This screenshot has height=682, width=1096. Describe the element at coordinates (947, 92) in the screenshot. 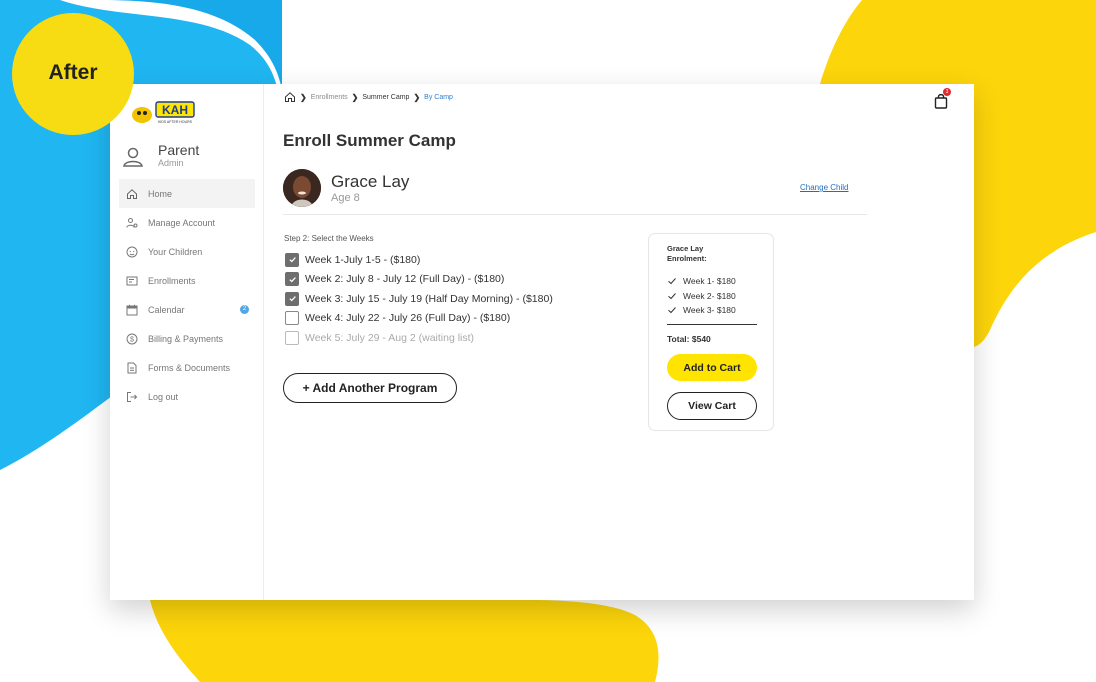

I see `cart-count-badge: 3` at that location.